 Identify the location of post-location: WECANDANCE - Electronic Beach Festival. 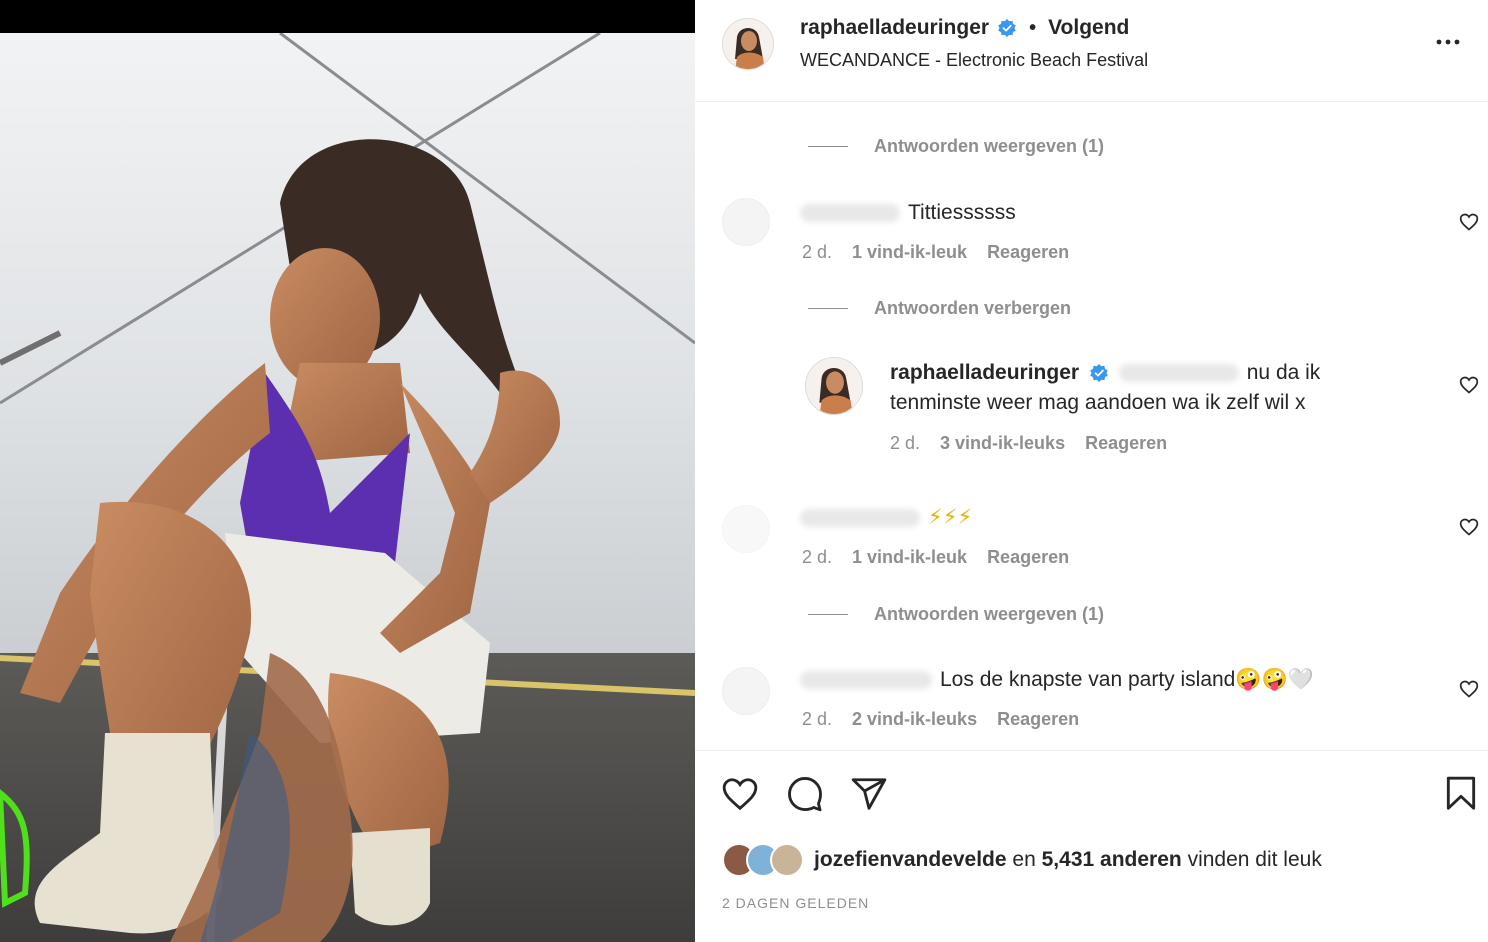
(974, 60).